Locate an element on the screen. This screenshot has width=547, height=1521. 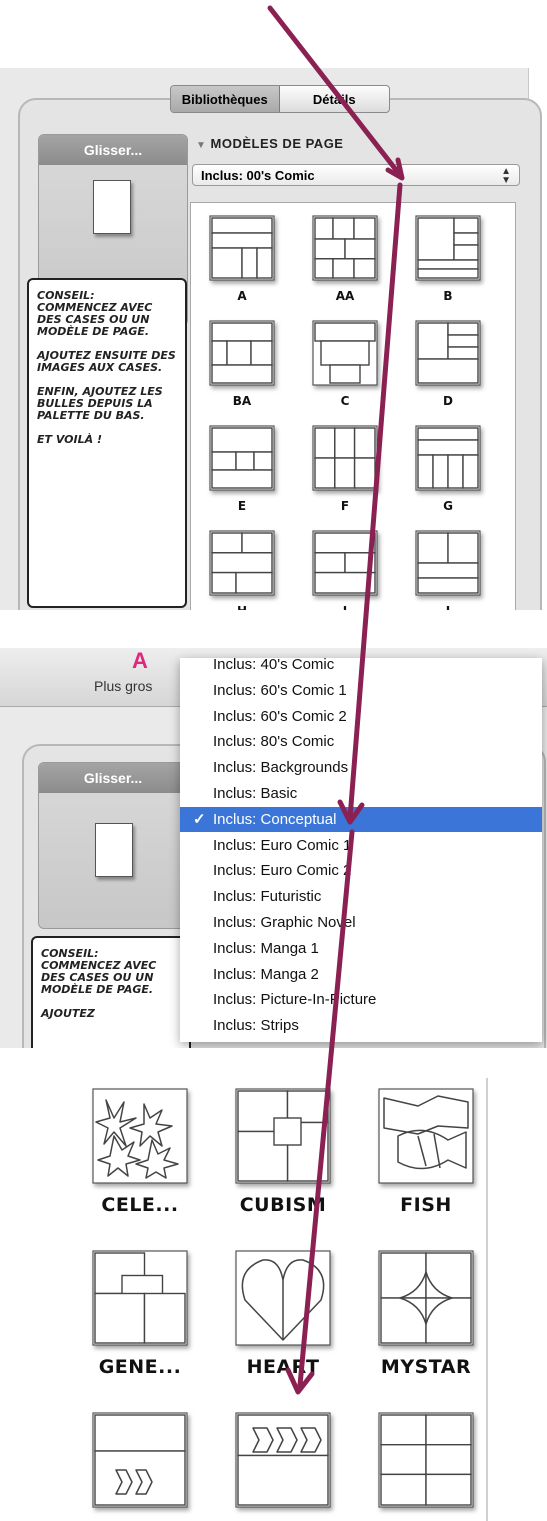
tab-details: Détails is located at coordinates (335, 99).